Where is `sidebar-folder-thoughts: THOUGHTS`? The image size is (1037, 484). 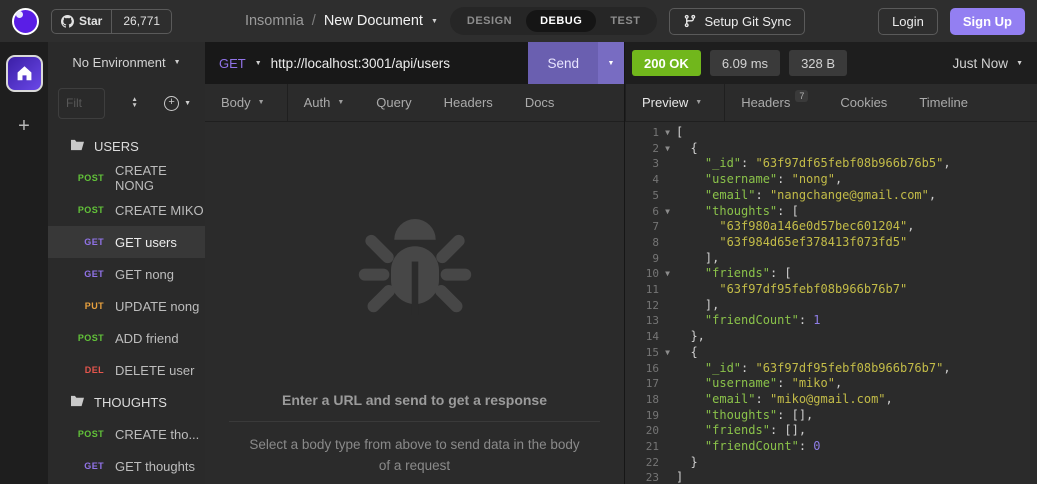
sidebar-folder-thoughts: THOUGHTS is located at coordinates (126, 402).